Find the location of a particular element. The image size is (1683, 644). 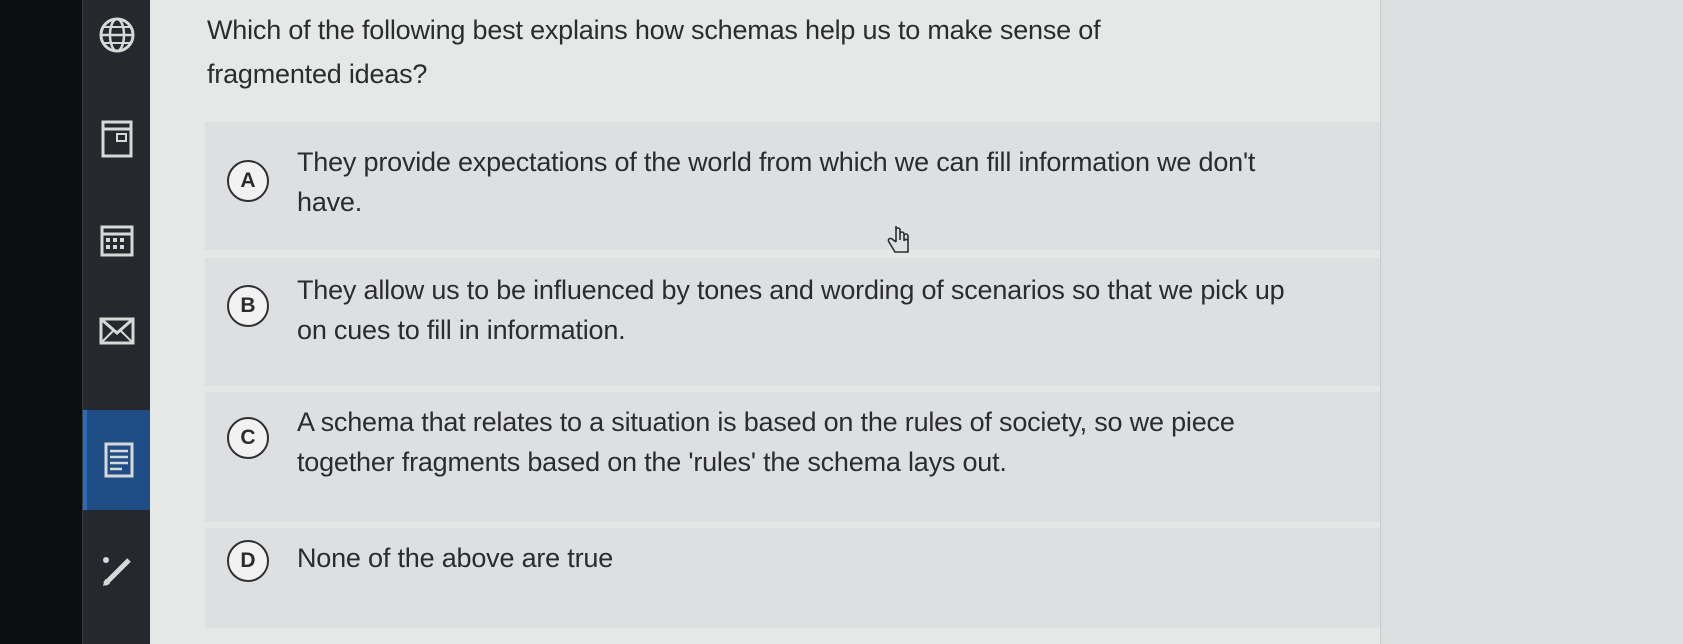

choice-letter-b: B is located at coordinates (248, 306).